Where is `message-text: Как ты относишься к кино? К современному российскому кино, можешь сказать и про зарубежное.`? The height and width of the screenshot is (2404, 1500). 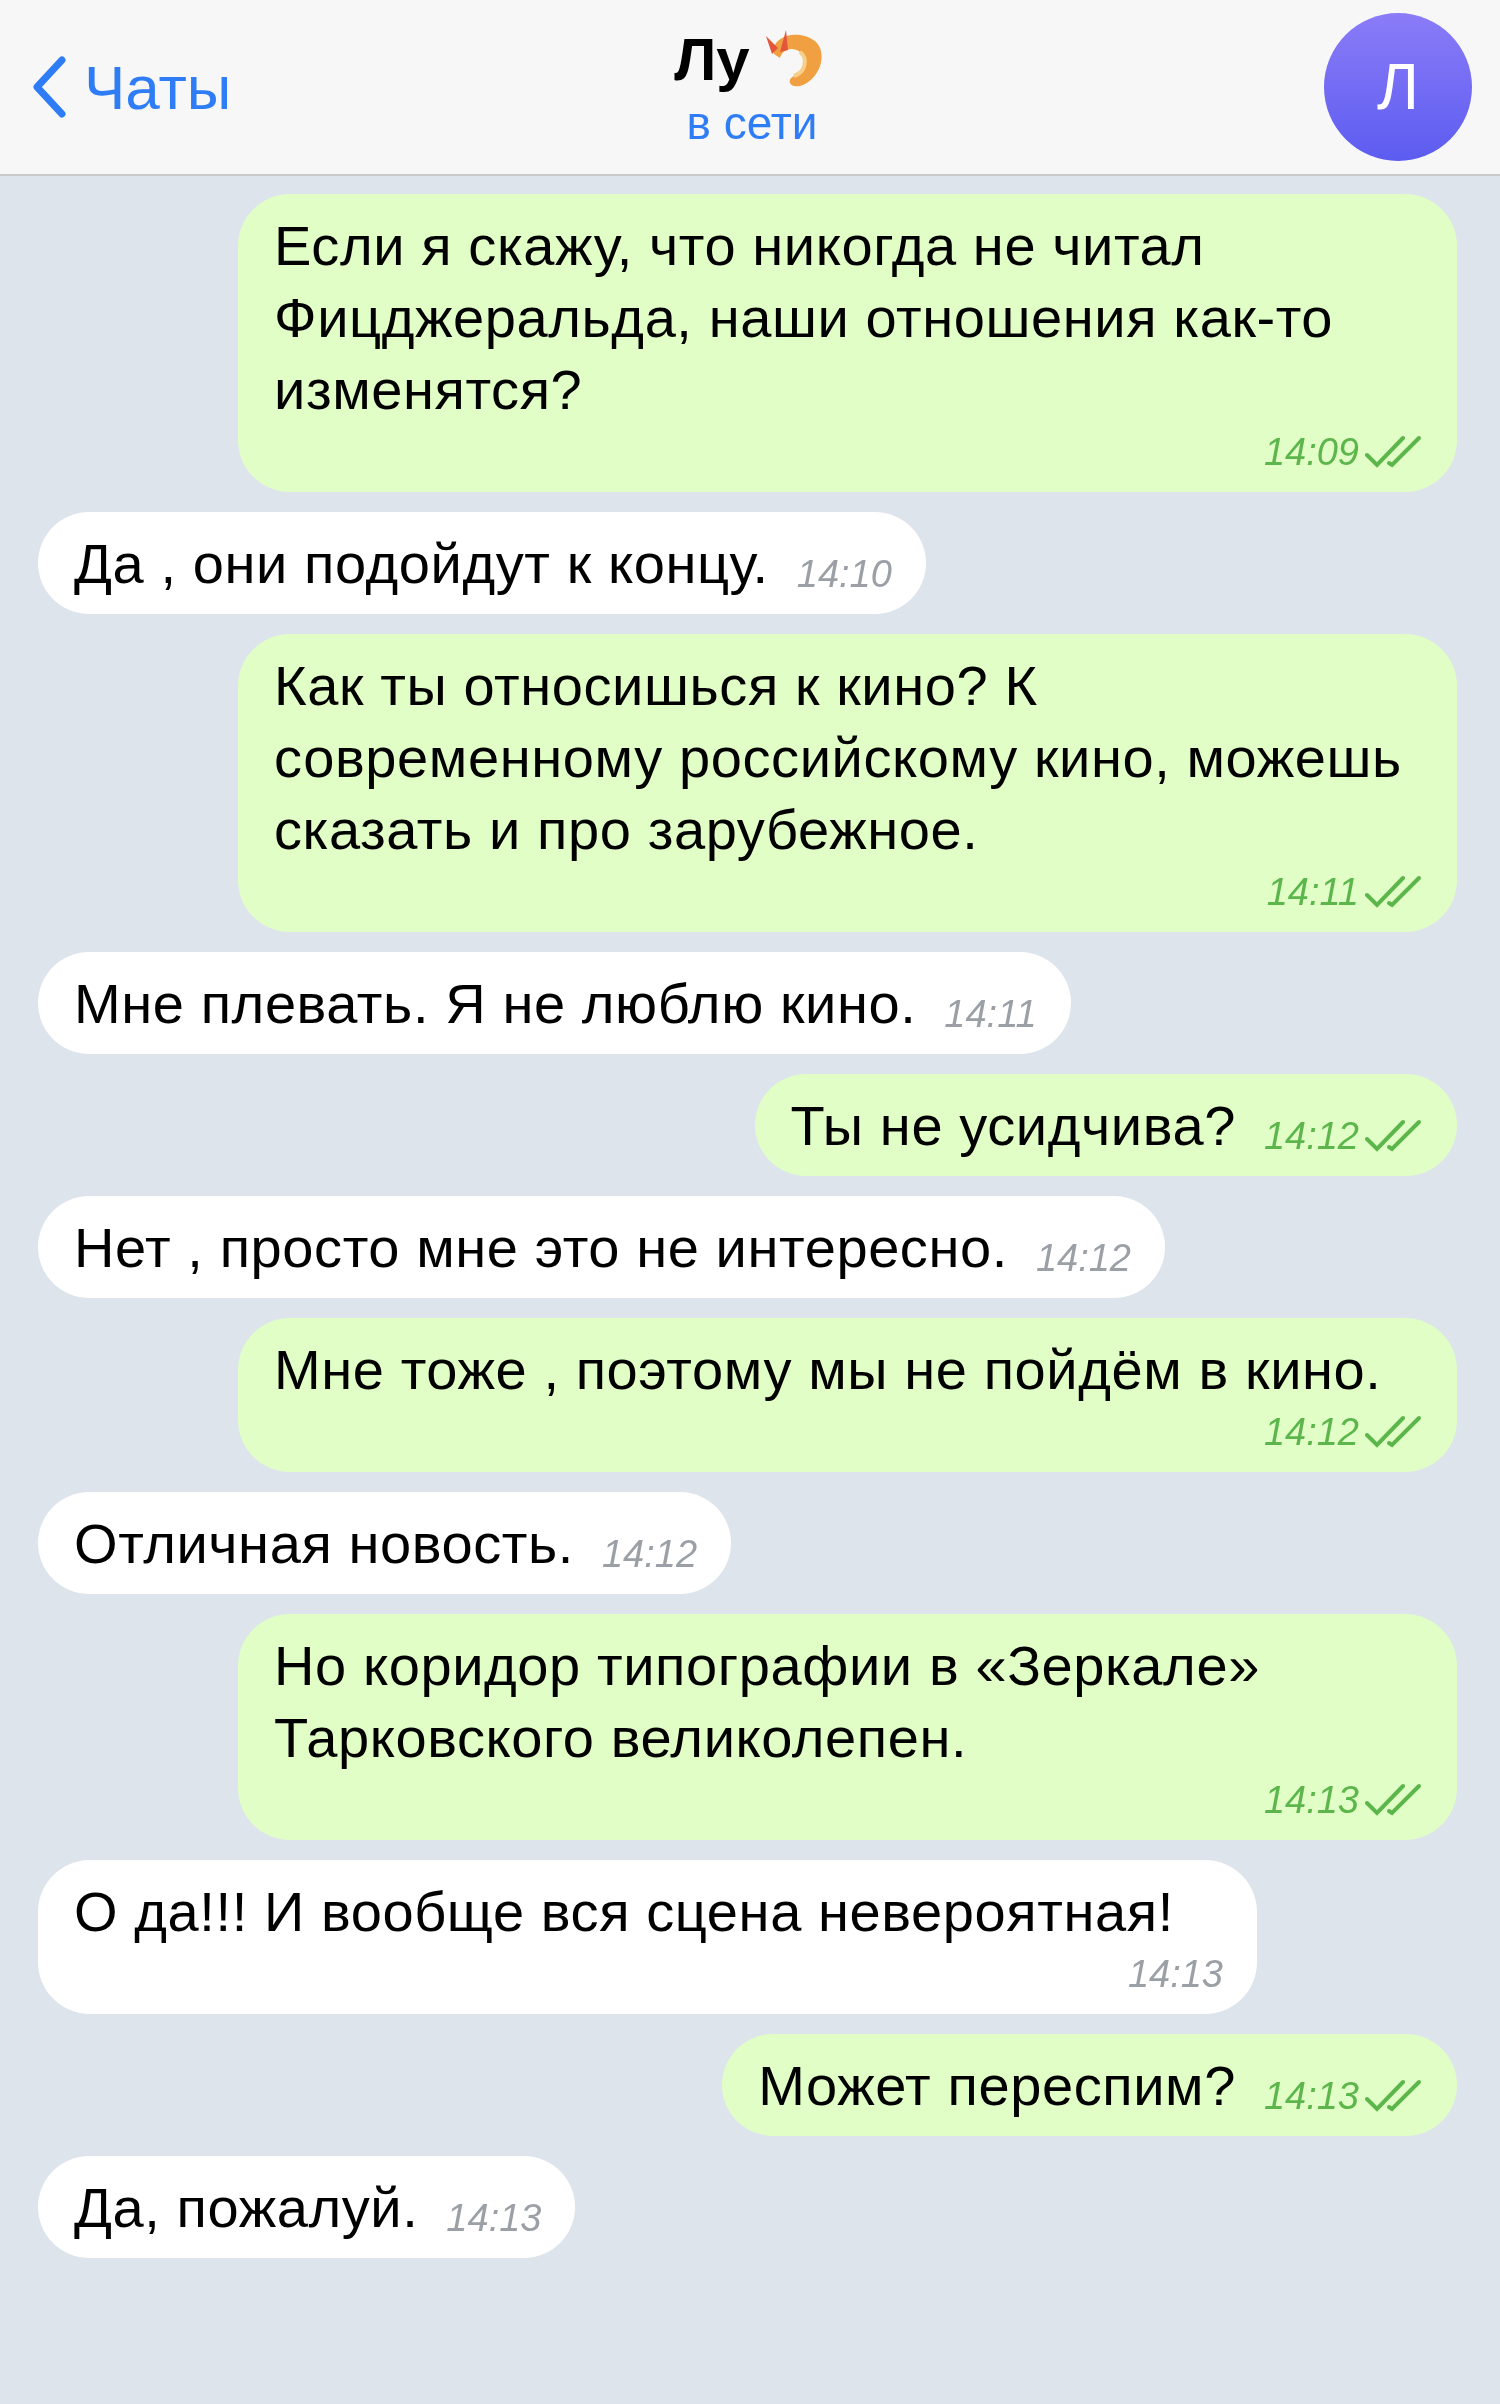
message-text: Как ты относишься к кино? К современному российскому кино, можешь сказать и про зарубежное. is located at coordinates (838, 758).